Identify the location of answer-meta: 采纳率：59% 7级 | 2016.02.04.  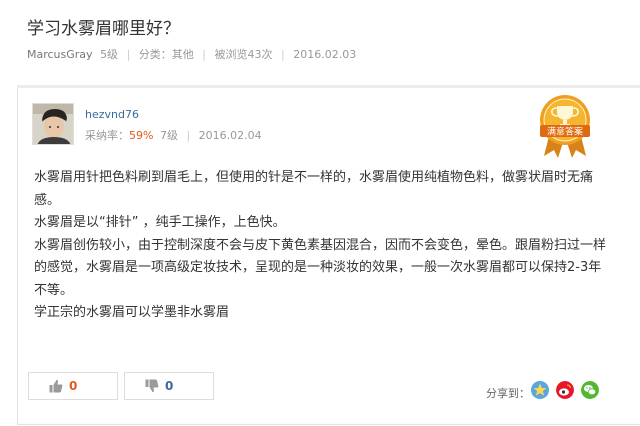
(173, 135).